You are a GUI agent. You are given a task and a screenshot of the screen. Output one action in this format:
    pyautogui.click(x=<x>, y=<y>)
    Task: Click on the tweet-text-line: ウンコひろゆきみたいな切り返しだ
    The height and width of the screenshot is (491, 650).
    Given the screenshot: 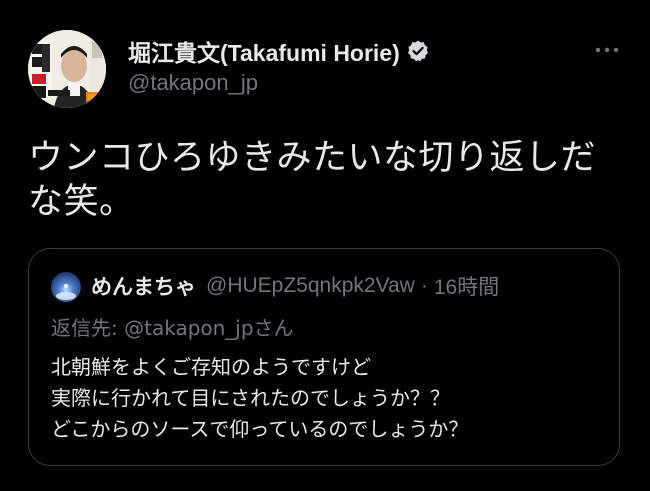 What is the action you would take?
    pyautogui.click(x=312, y=158)
    